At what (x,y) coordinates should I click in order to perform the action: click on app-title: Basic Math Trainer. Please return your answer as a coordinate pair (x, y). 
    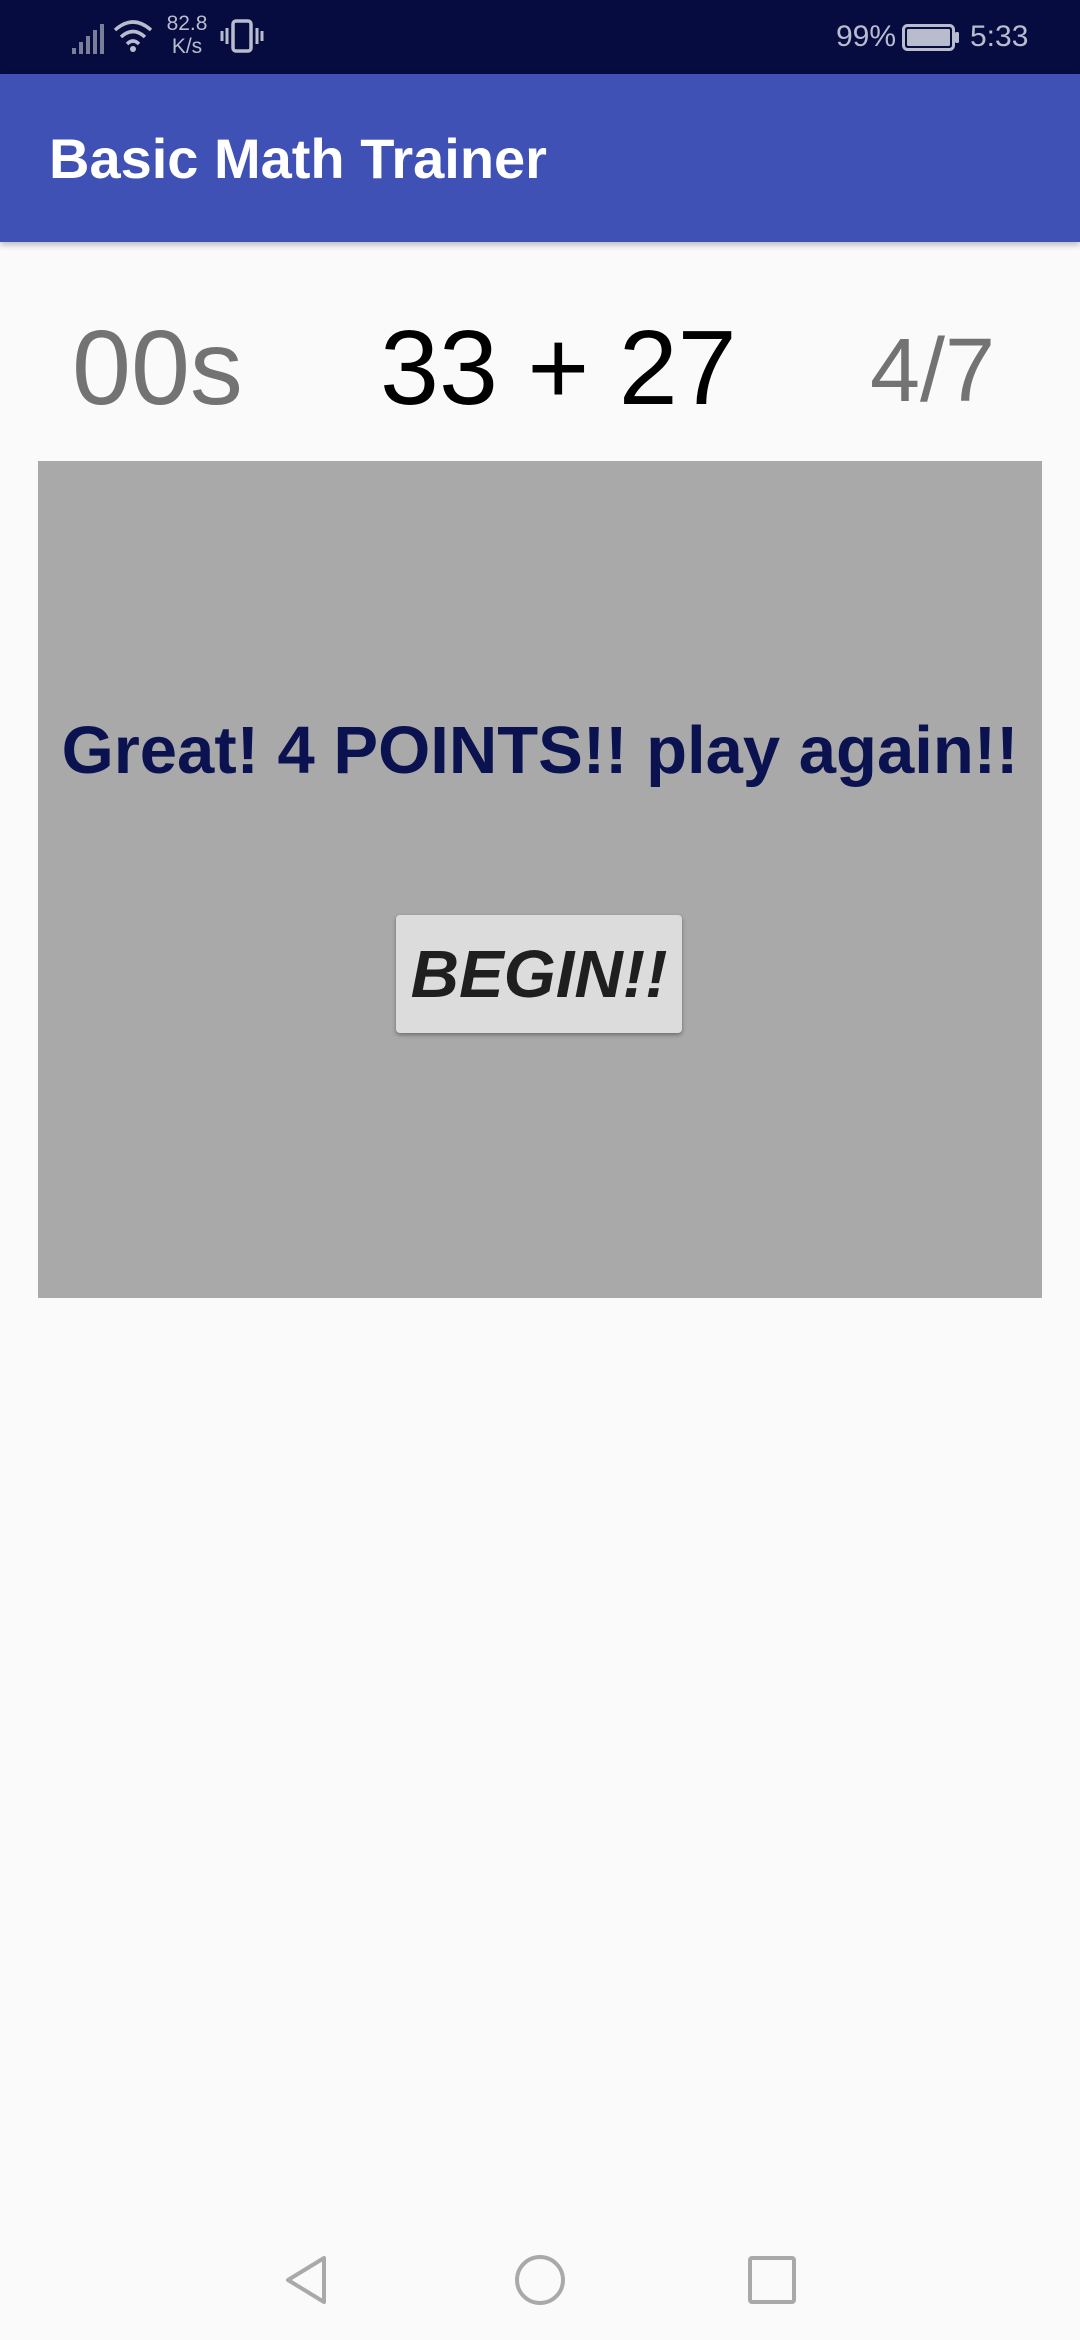
    Looking at the image, I should click on (298, 158).